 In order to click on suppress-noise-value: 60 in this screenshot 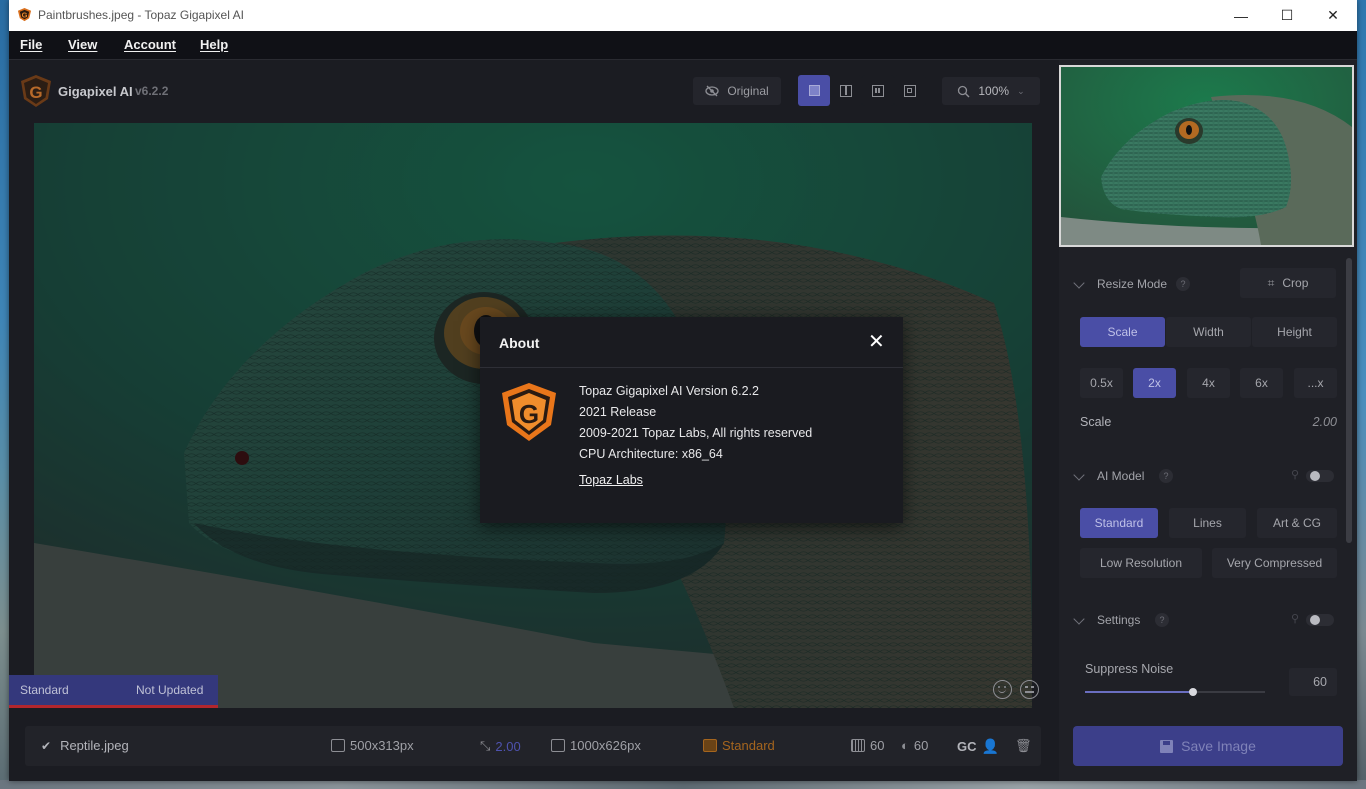, I will do `click(1320, 682)`.